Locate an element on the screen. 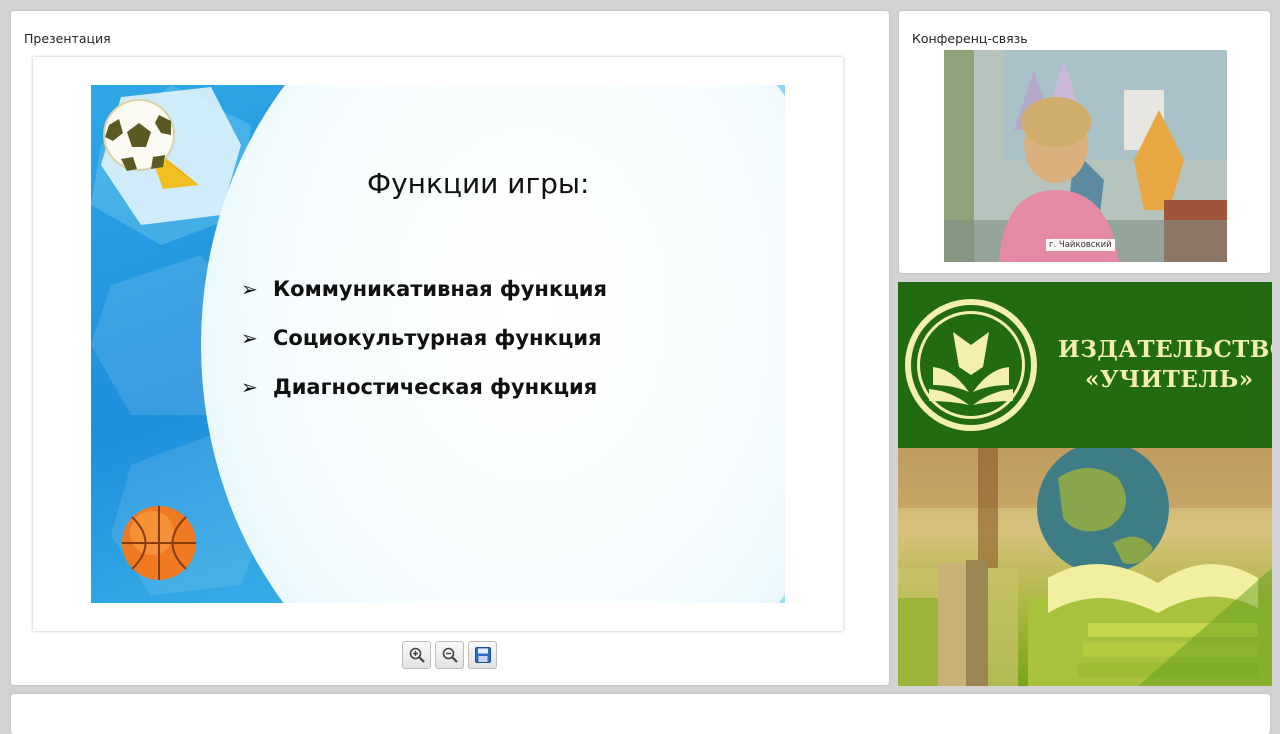 Image resolution: width=1280 pixels, height=734 pixels. save-button is located at coordinates (482, 655).